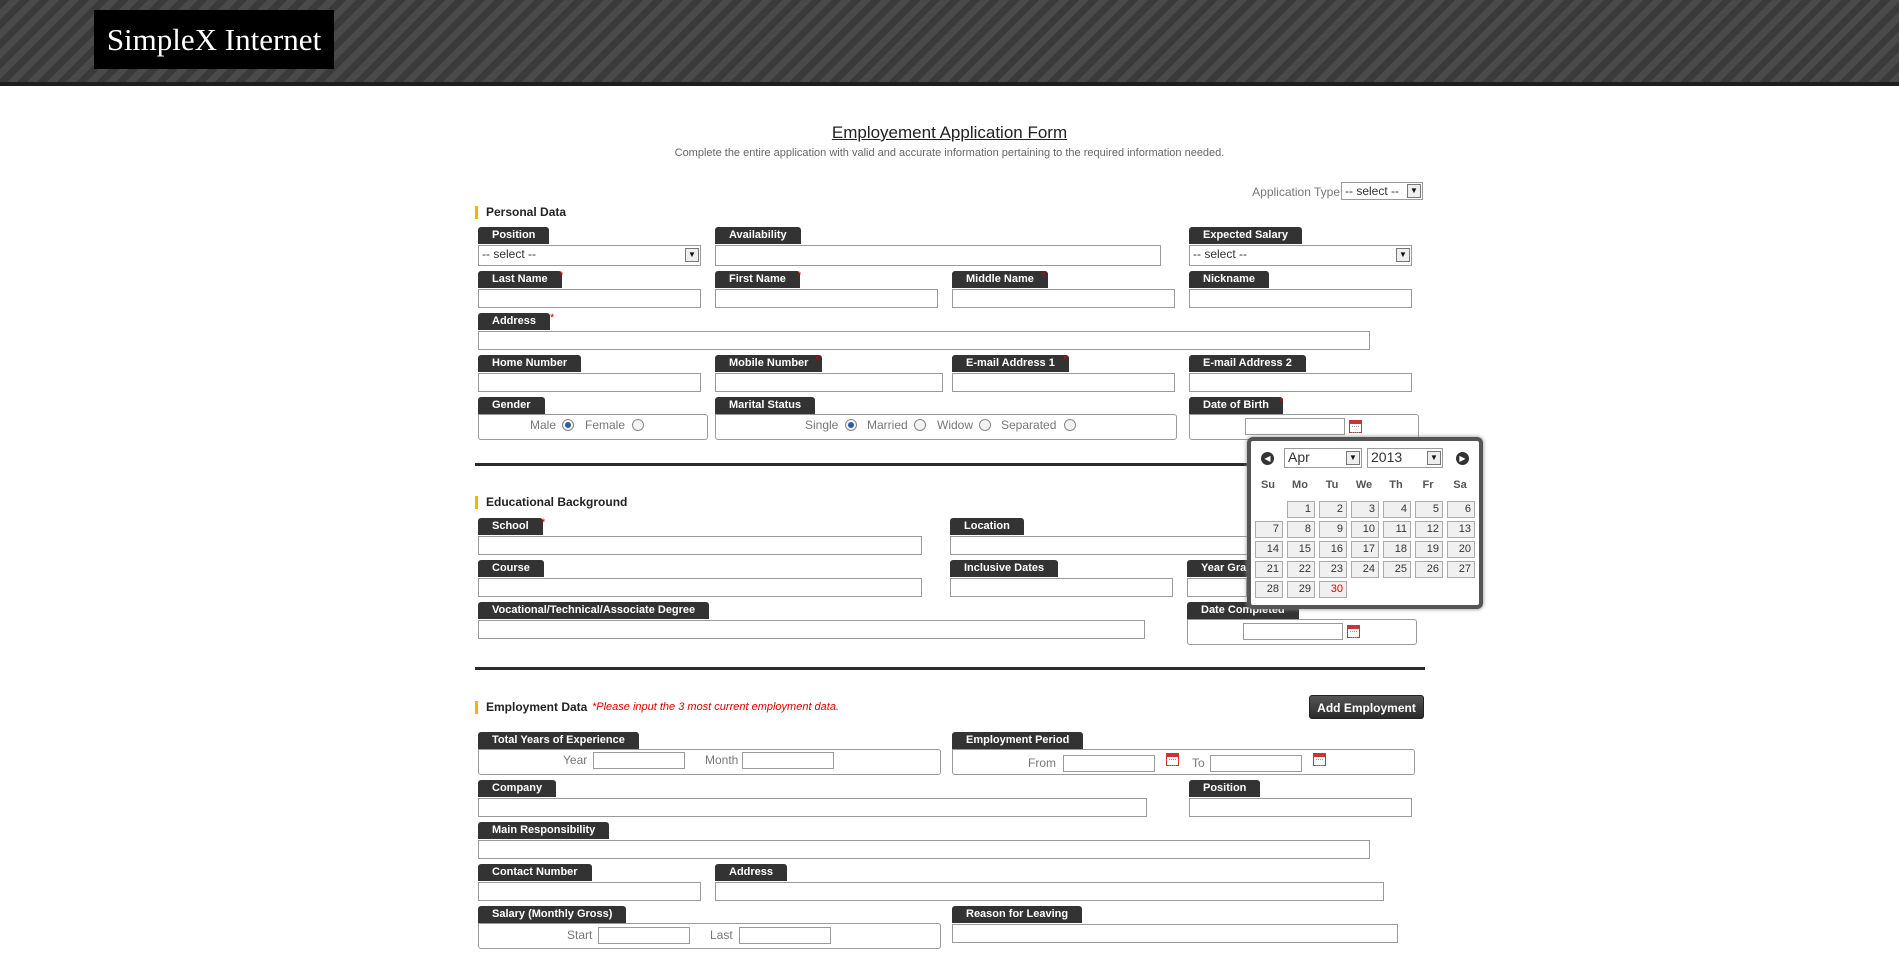 The height and width of the screenshot is (953, 1899). Describe the element at coordinates (1429, 509) in the screenshot. I see `calendar-day: 5` at that location.